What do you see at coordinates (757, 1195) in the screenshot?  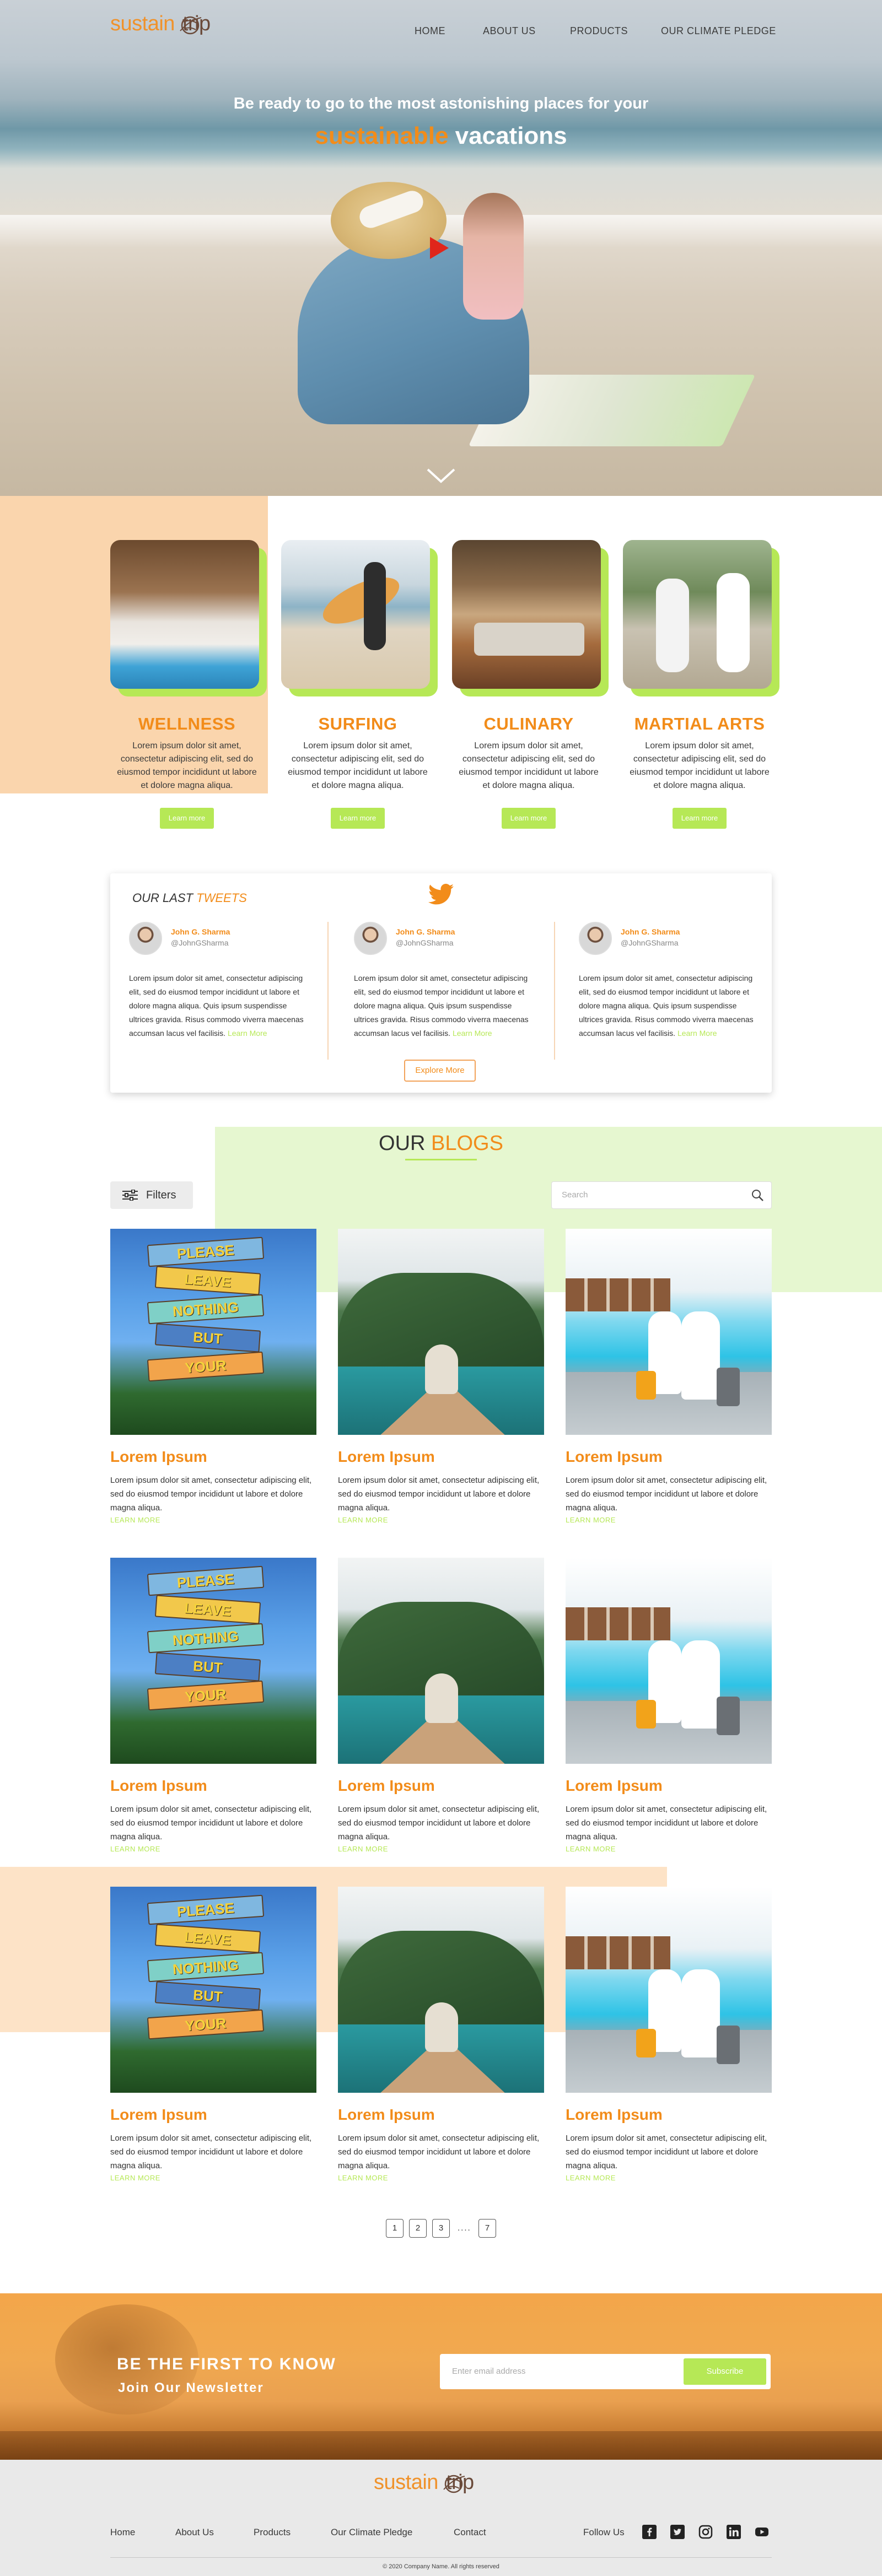 I see `search-icon` at bounding box center [757, 1195].